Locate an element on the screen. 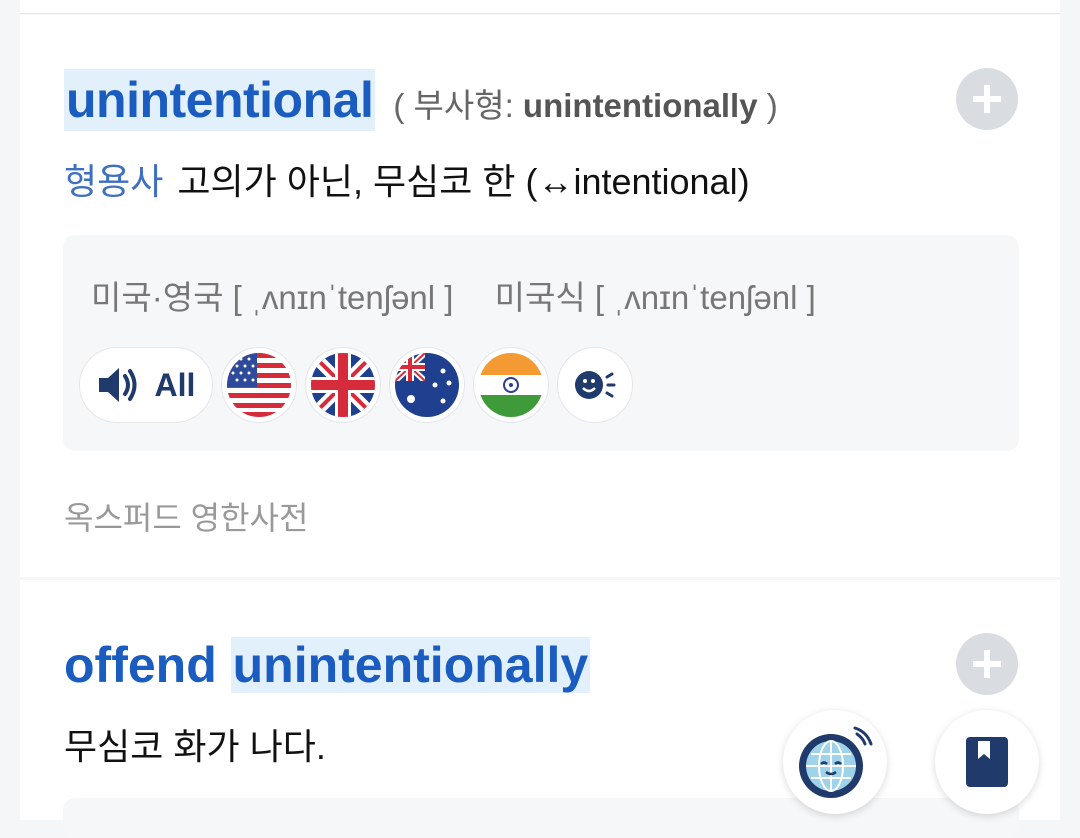 This screenshot has width=1080, height=838. voice-face-icon is located at coordinates (595, 385).